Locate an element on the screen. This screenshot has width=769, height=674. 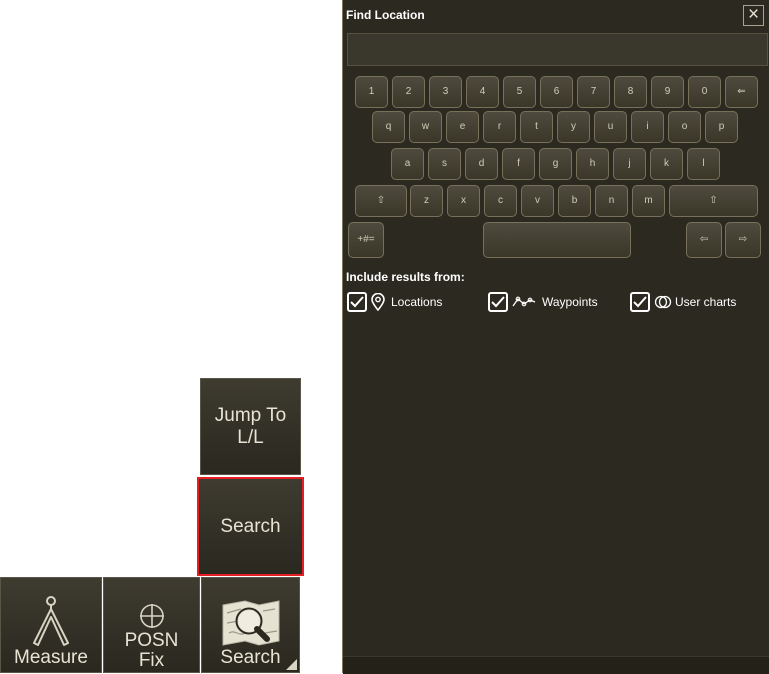
include-results-label: Include results from: is located at coordinates (405, 277).